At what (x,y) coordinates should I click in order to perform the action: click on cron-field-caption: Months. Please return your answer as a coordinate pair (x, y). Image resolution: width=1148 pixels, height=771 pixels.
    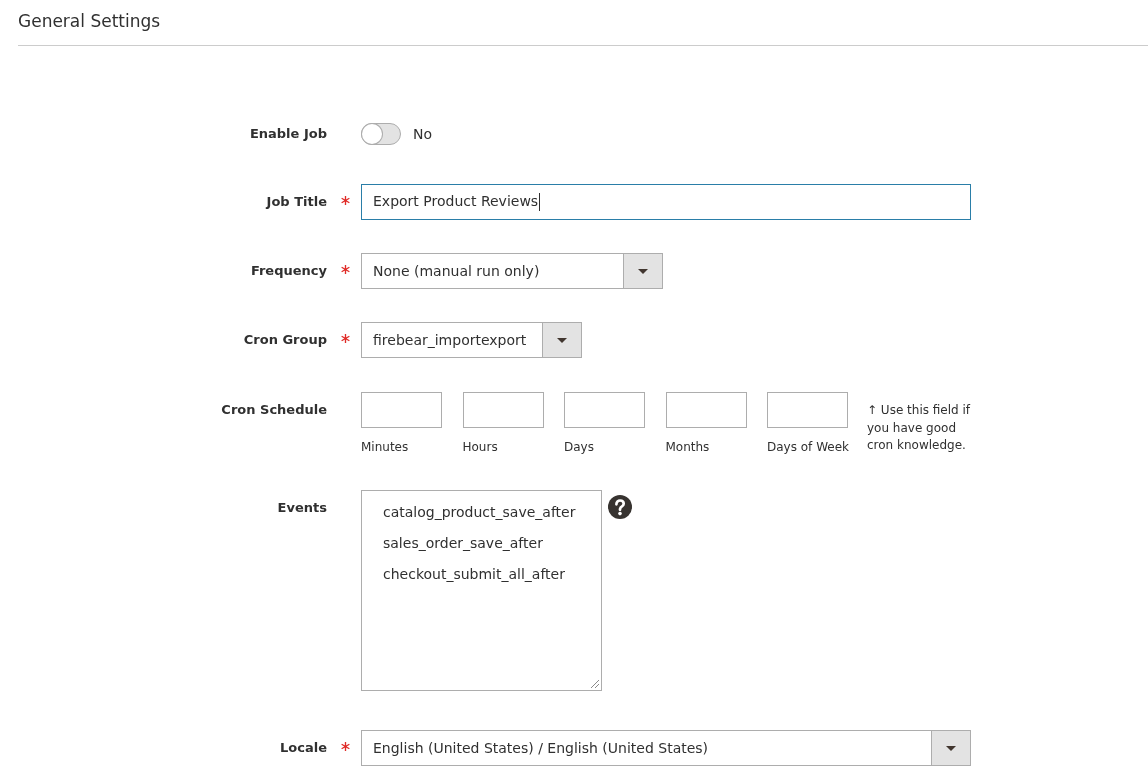
    Looking at the image, I should click on (687, 447).